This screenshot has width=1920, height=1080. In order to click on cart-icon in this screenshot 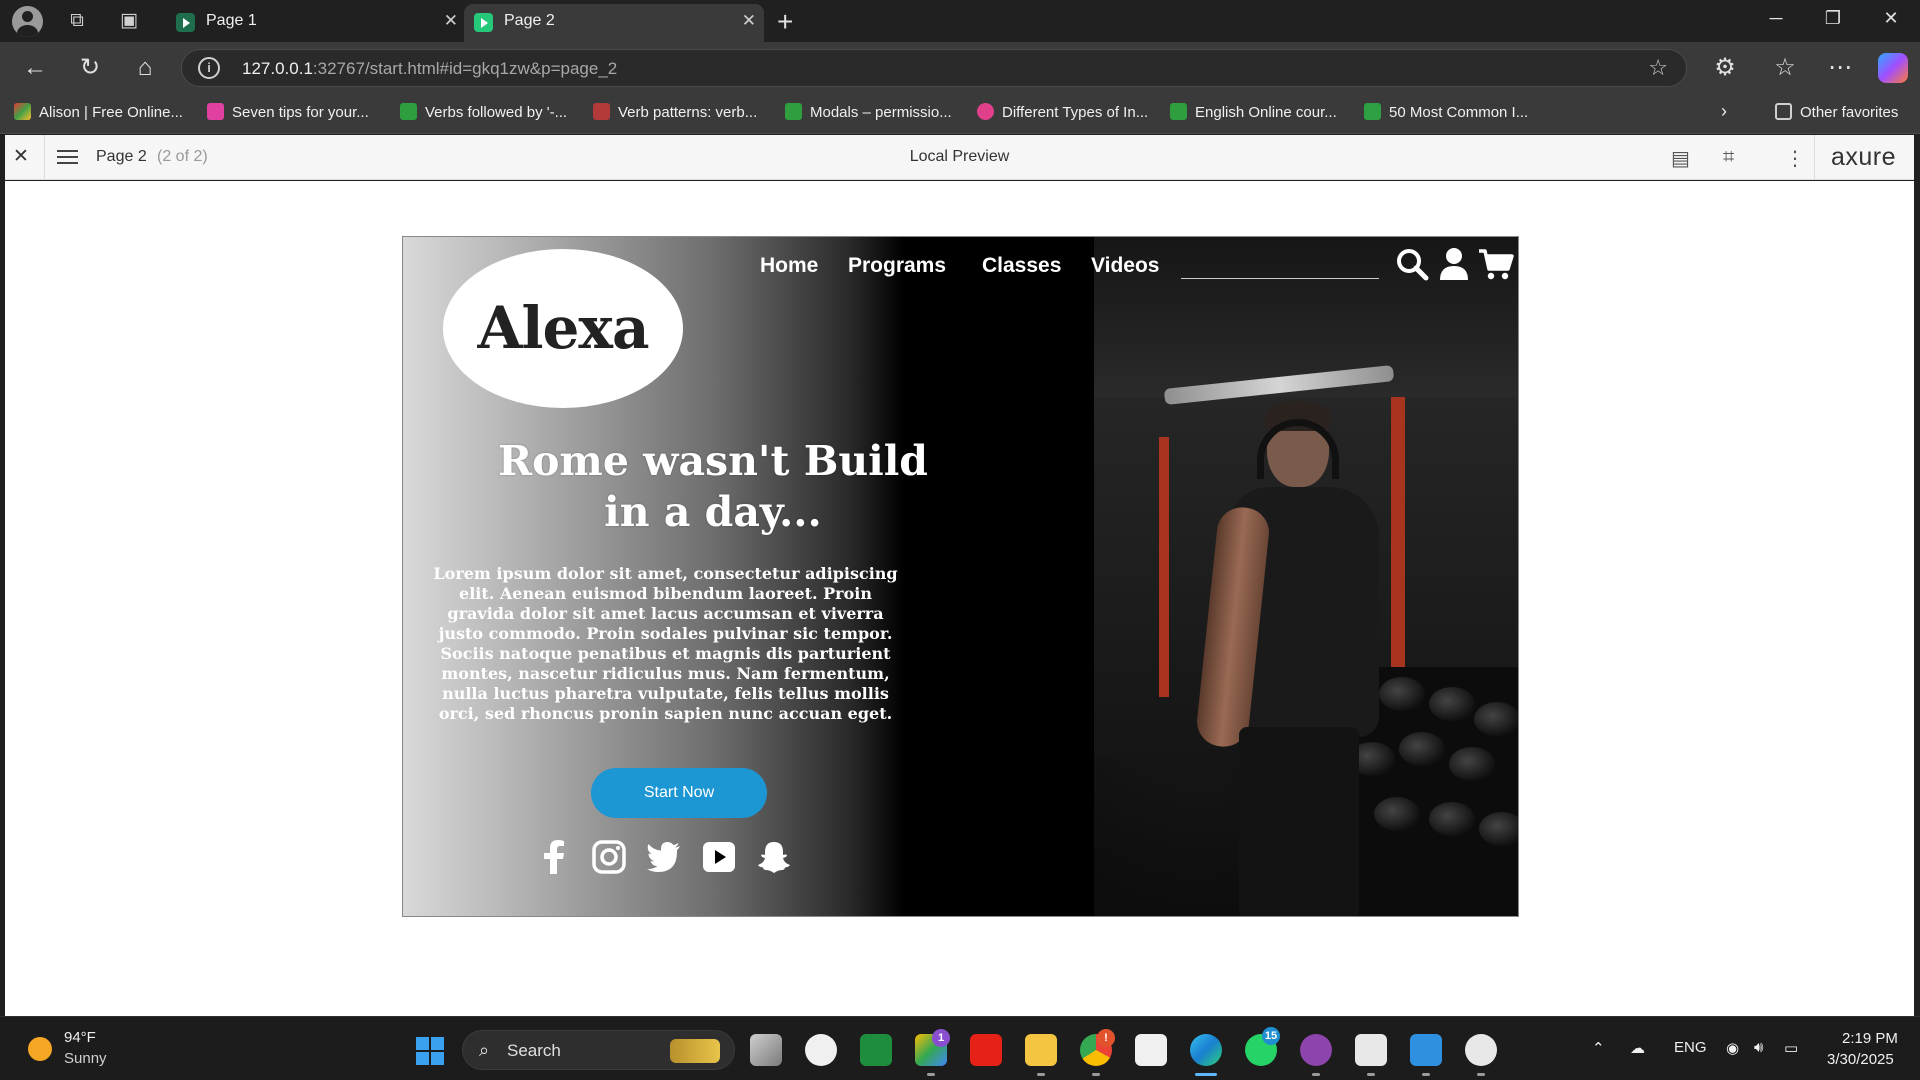, I will do `click(1496, 264)`.